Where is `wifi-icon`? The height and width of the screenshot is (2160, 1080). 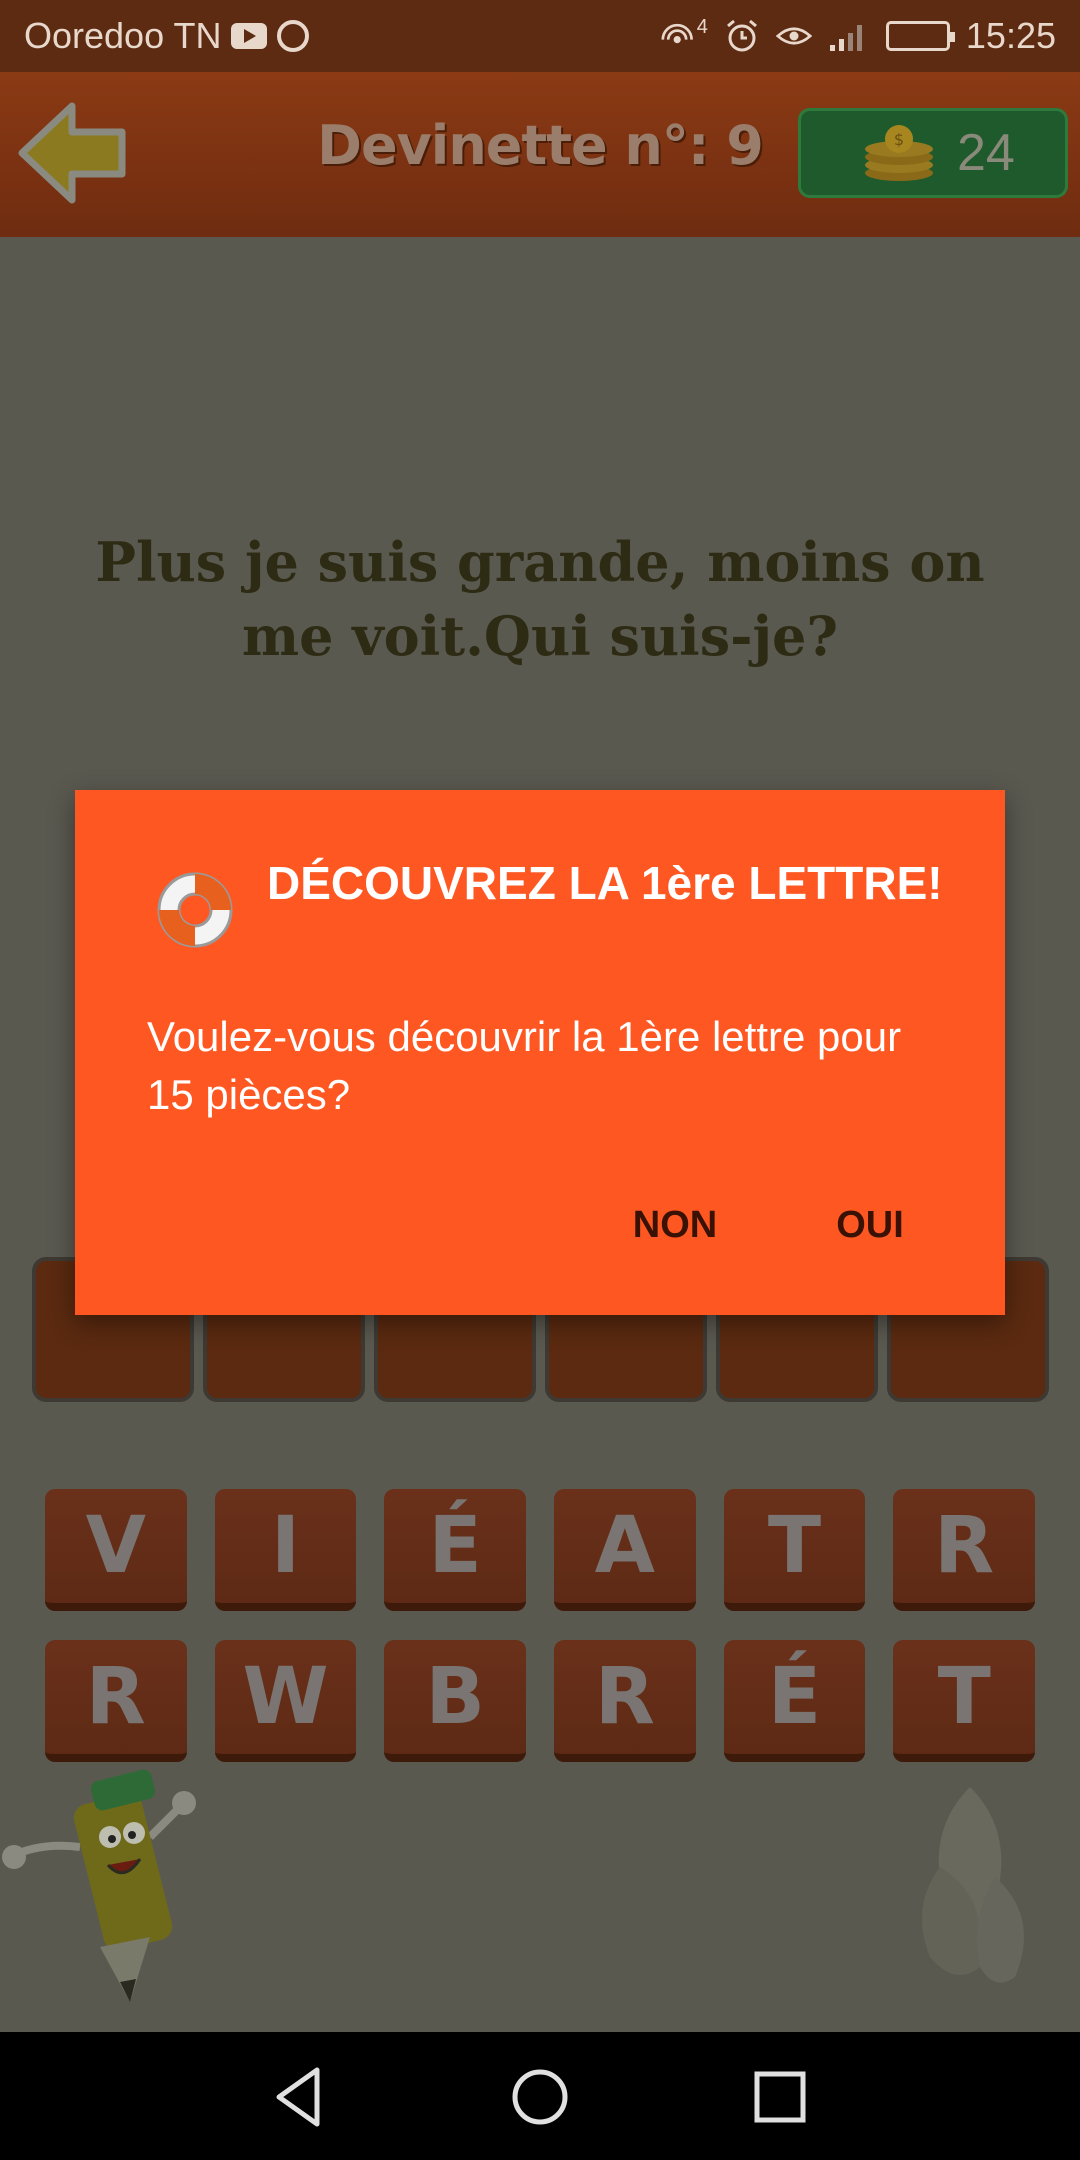
wifi-icon is located at coordinates (677, 33).